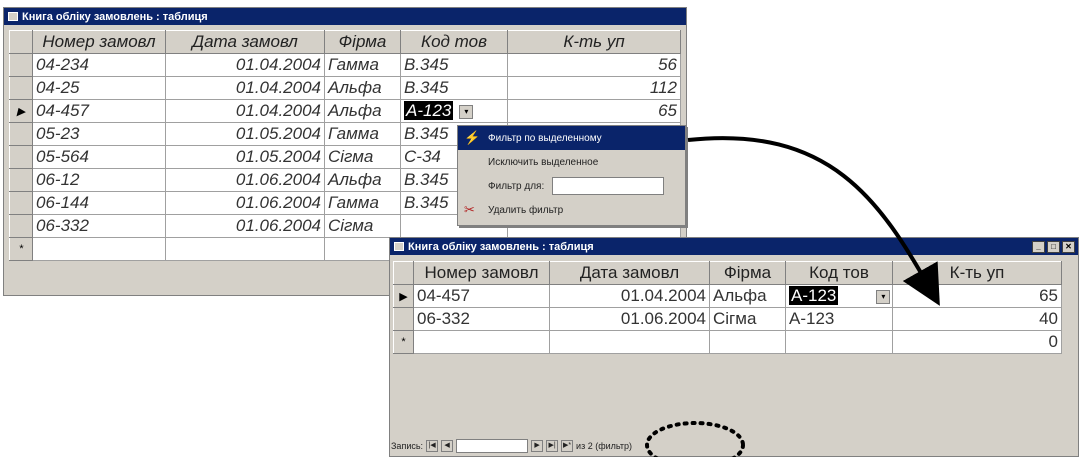  I want to click on record-count-text: из 2 (фильтр), so click(604, 446).